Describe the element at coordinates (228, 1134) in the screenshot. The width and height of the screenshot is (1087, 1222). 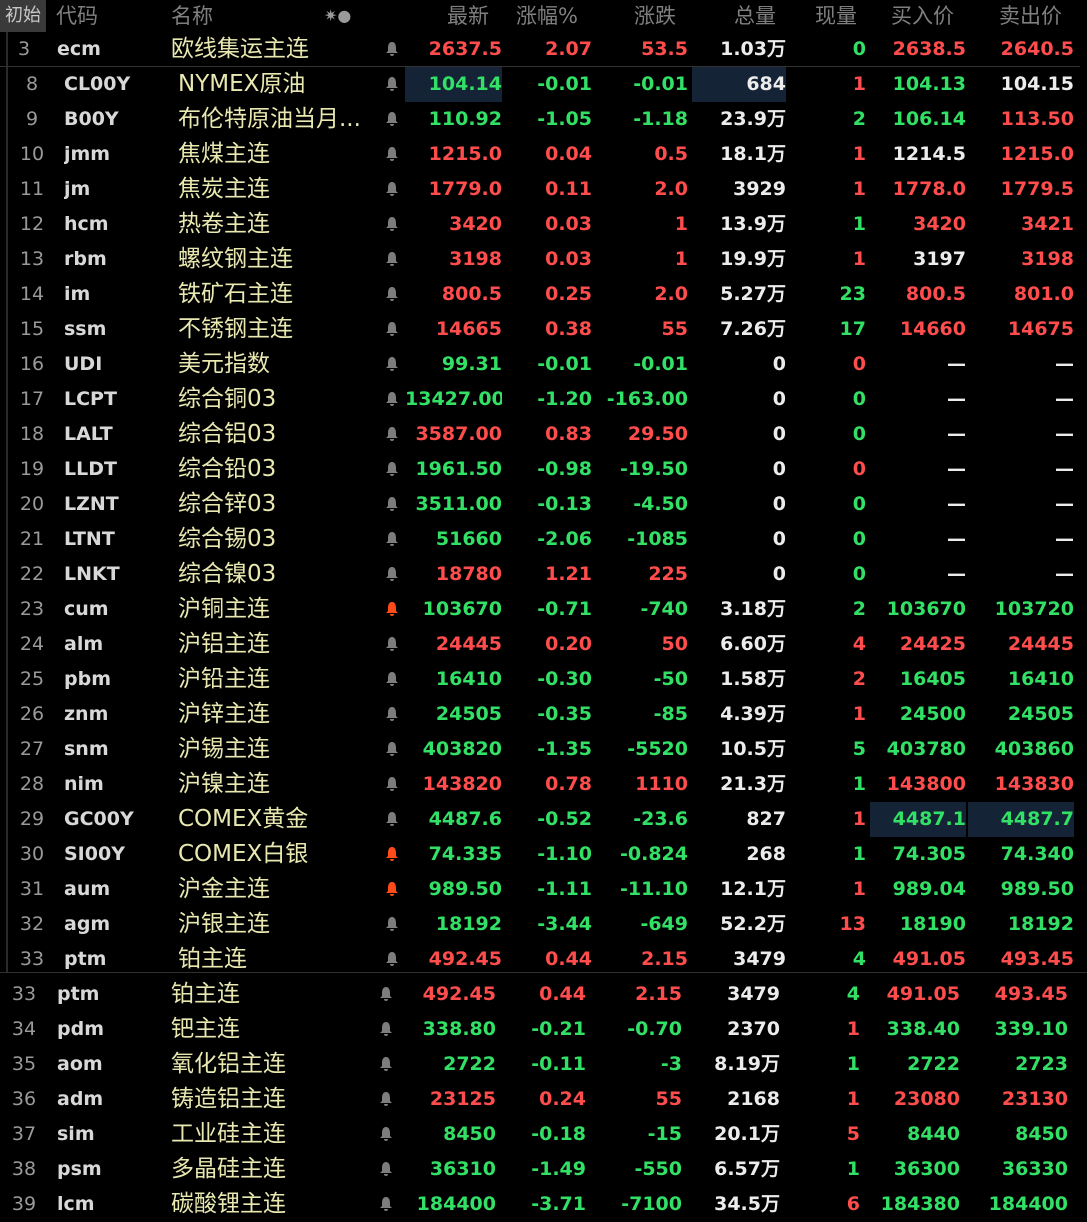
I see `contract-name: 工业硅主连` at that location.